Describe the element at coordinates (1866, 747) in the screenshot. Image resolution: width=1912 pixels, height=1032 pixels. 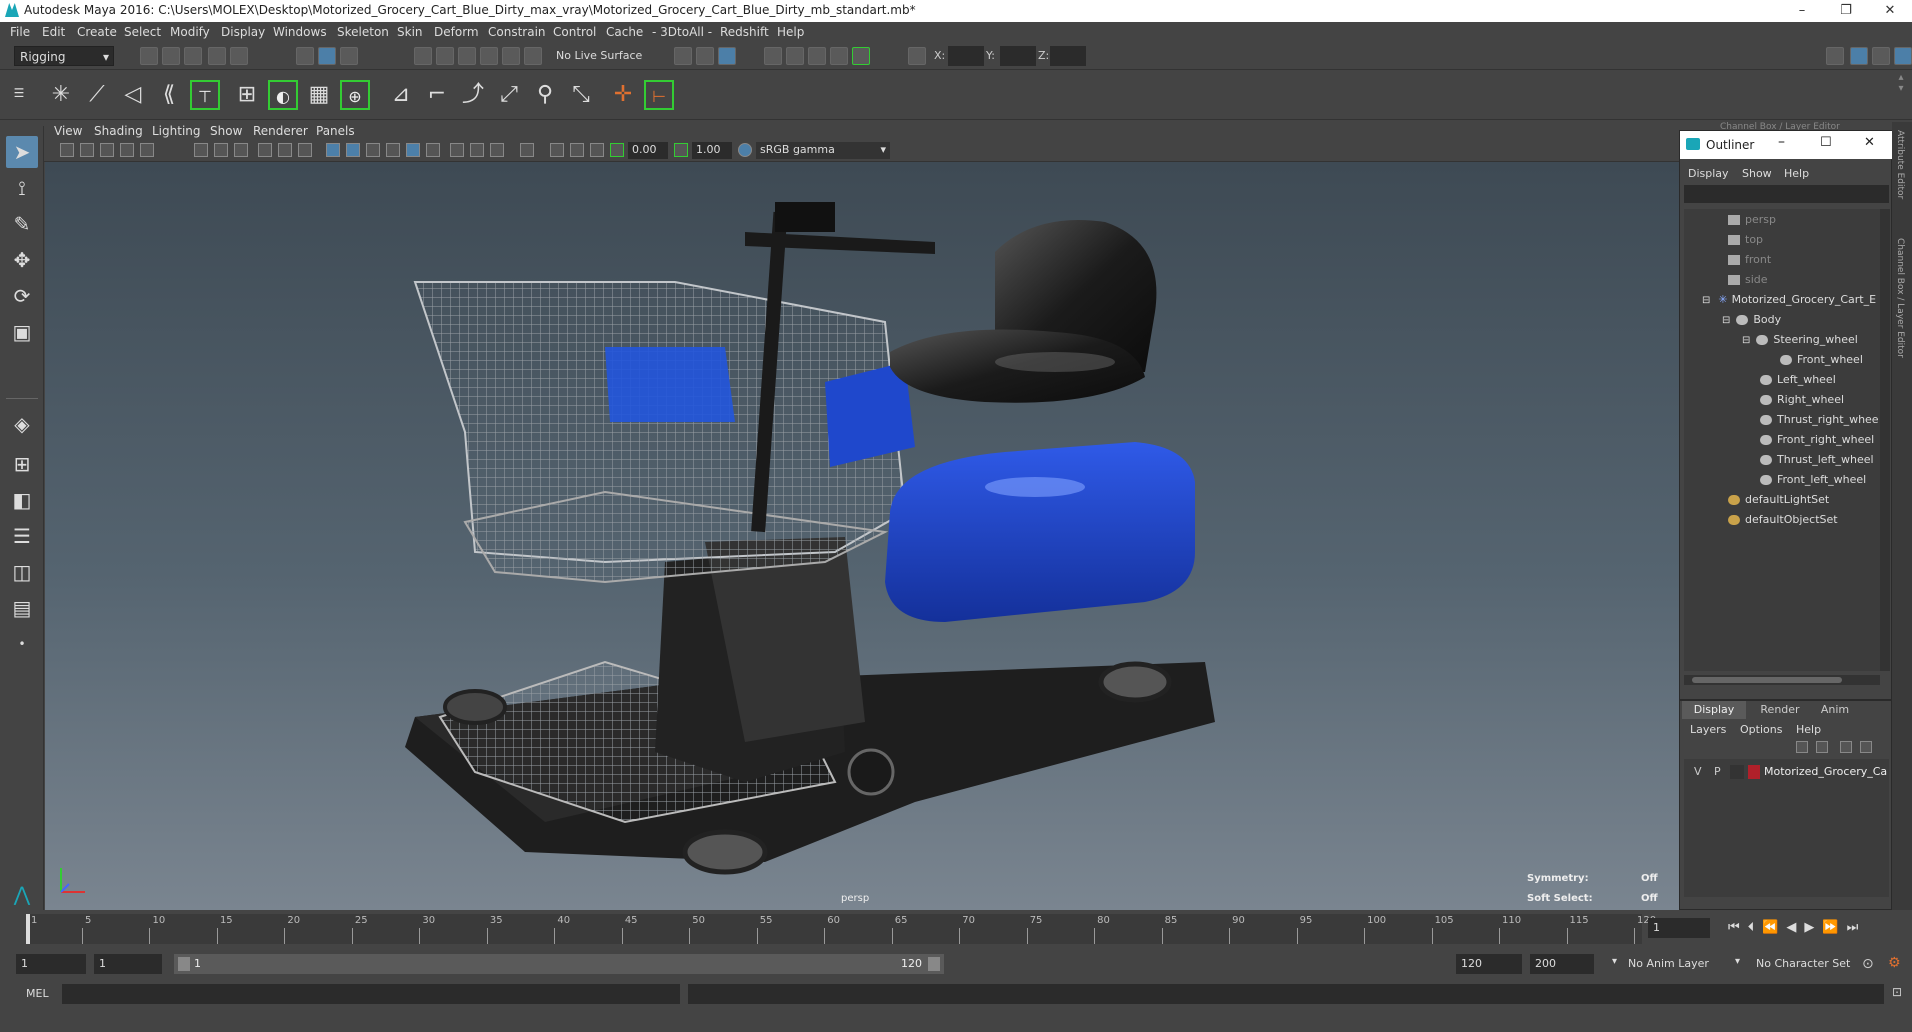
I see `new-layer-selected-icon` at that location.